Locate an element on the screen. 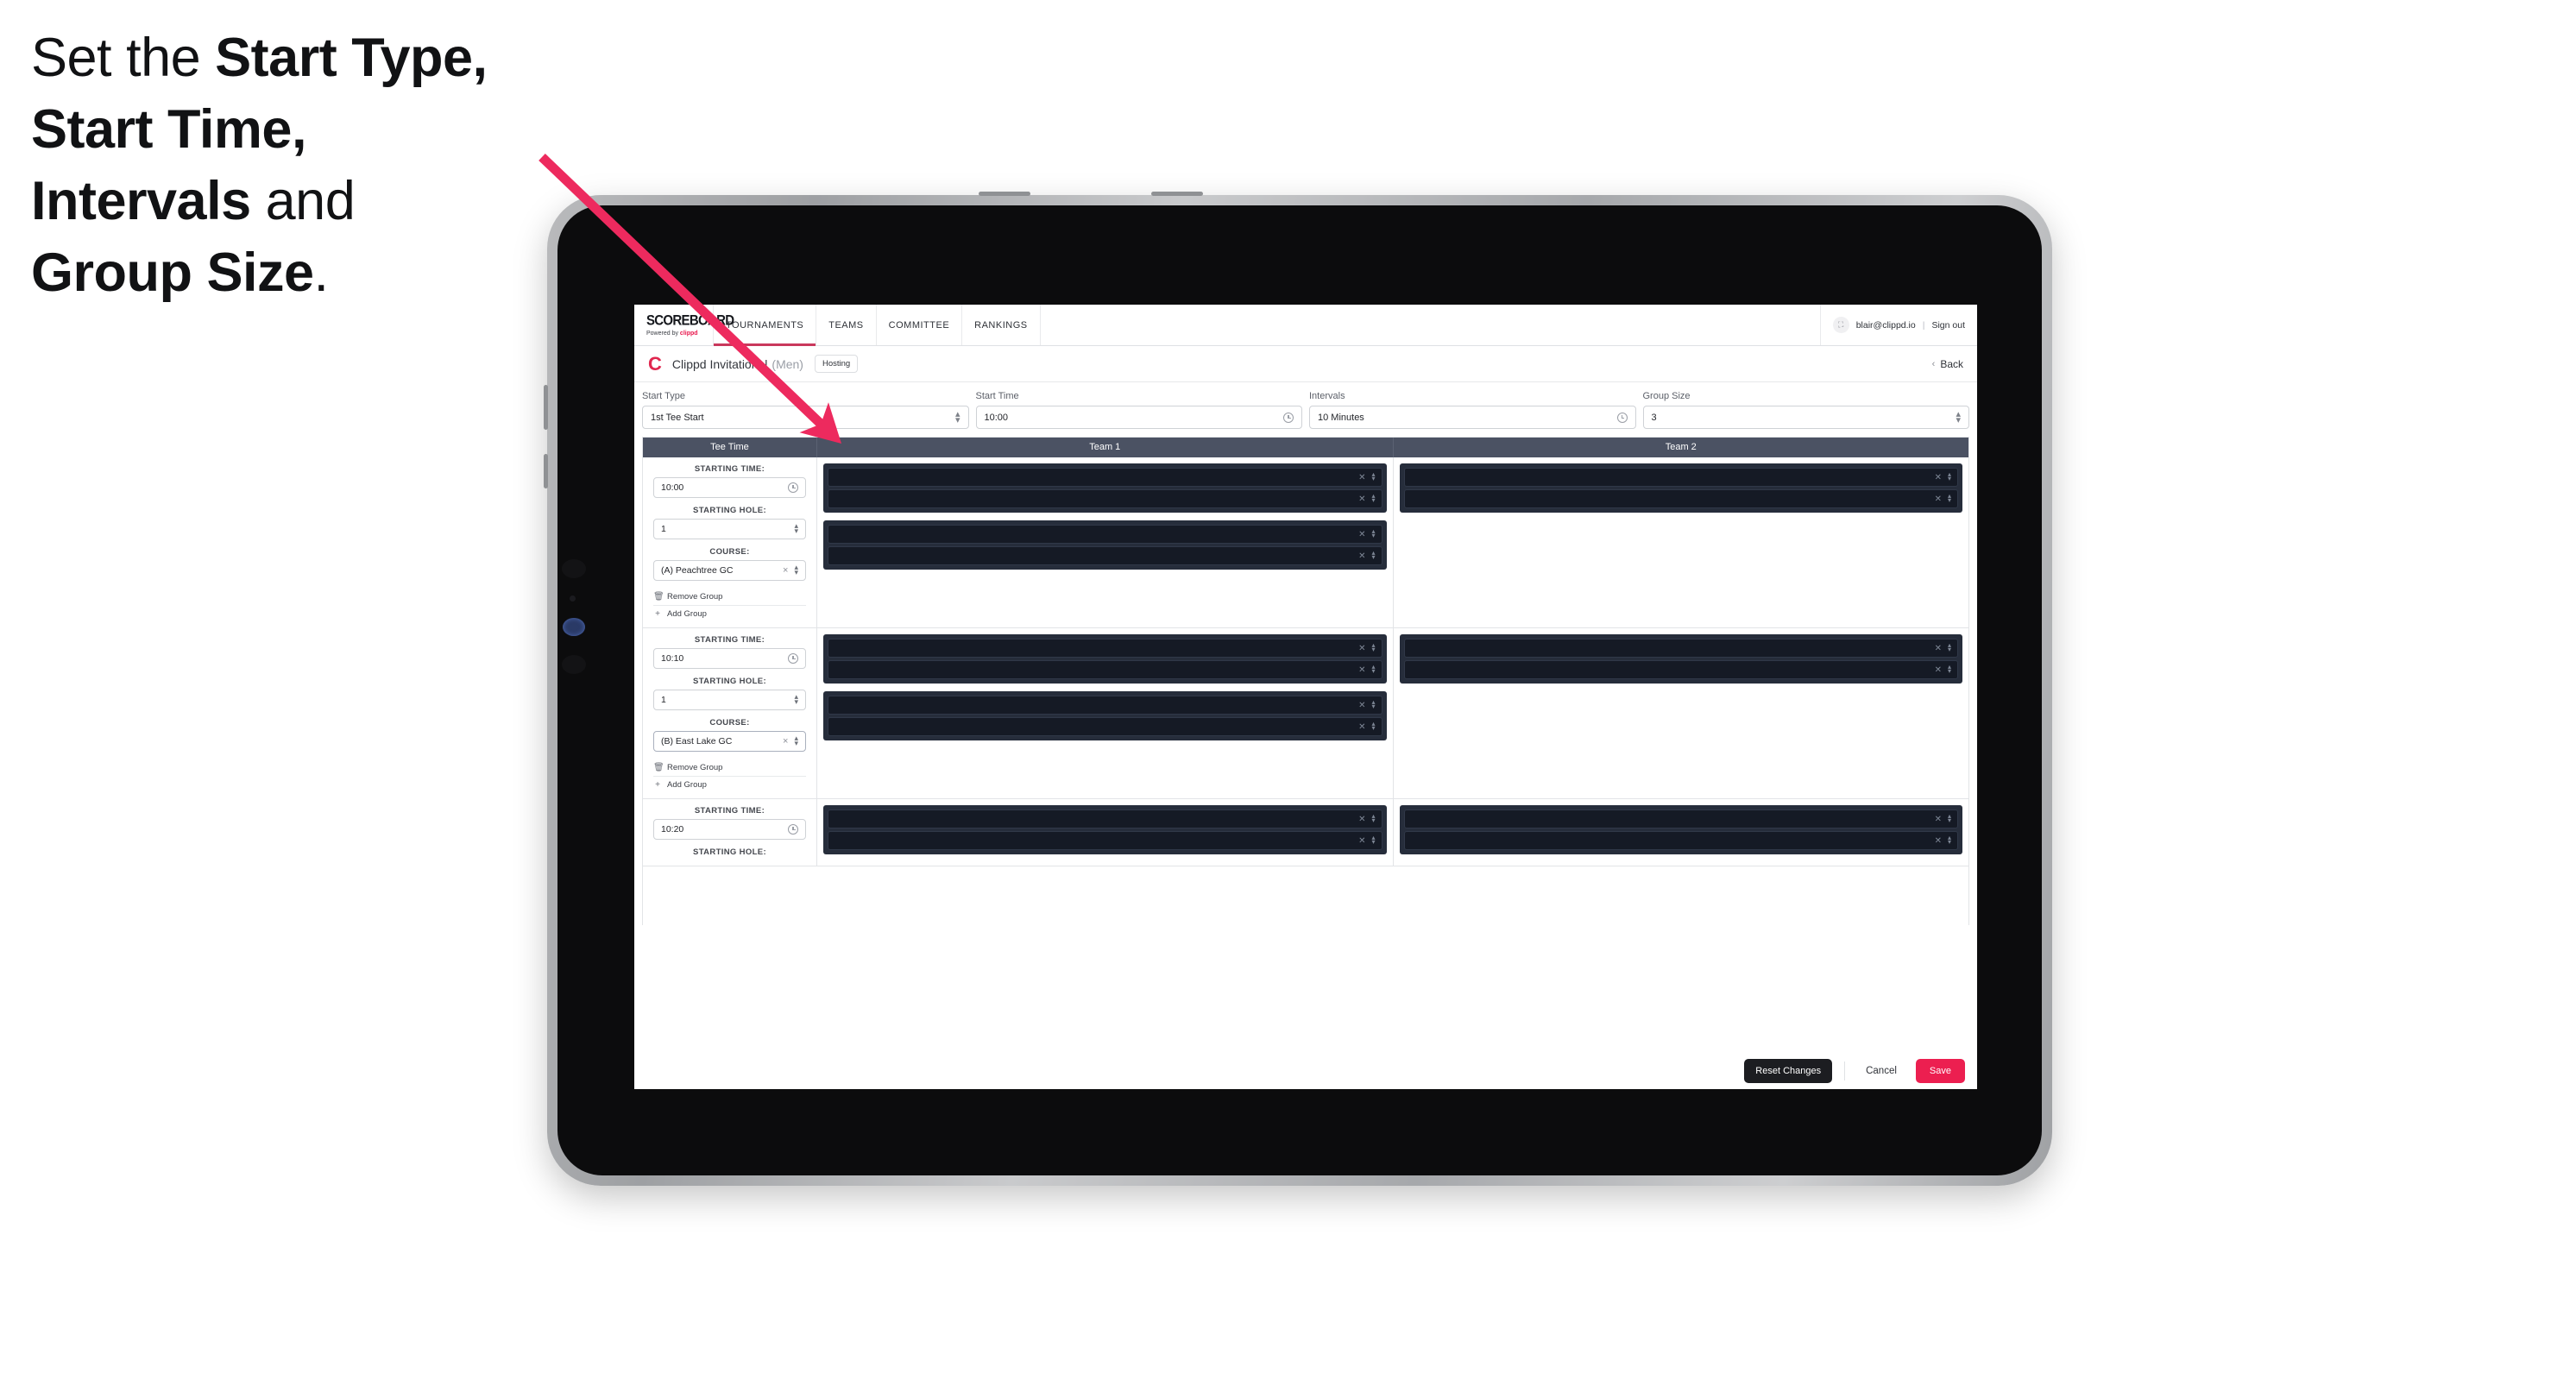 The image size is (2576, 1386). nav-tab-committee: COMMITTEE is located at coordinates (920, 325).